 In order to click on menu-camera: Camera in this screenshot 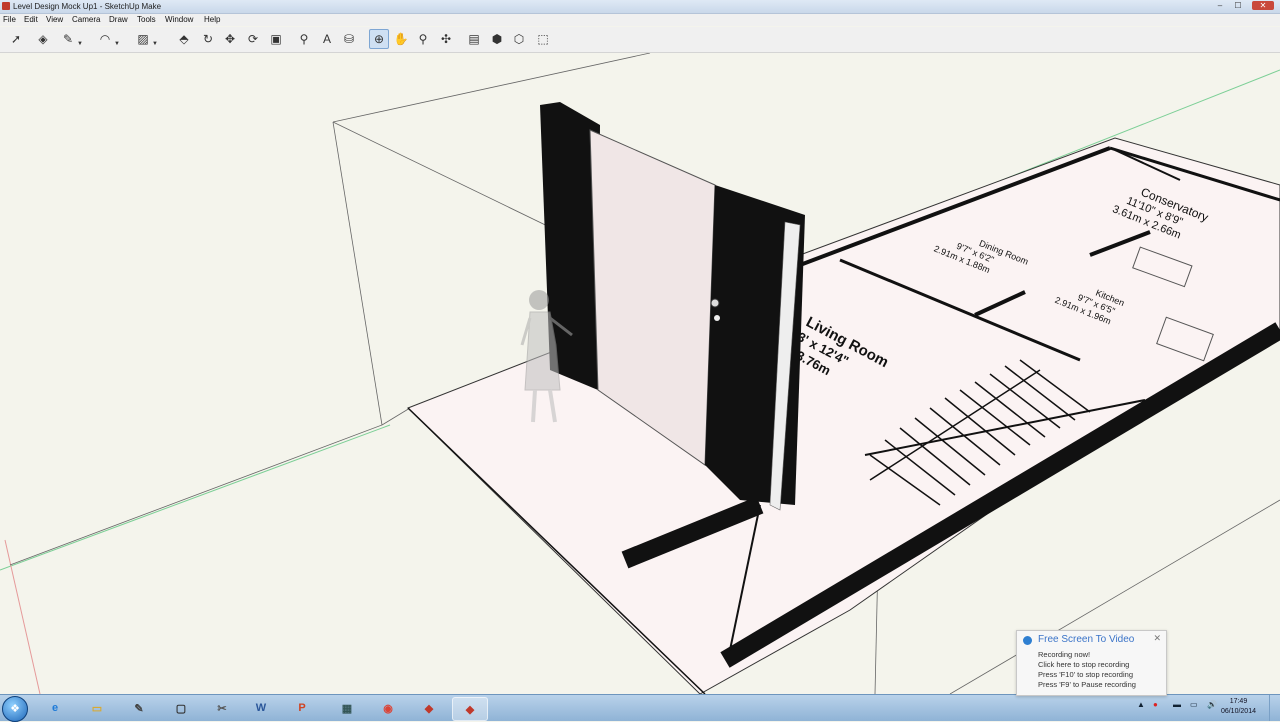, I will do `click(86, 20)`.